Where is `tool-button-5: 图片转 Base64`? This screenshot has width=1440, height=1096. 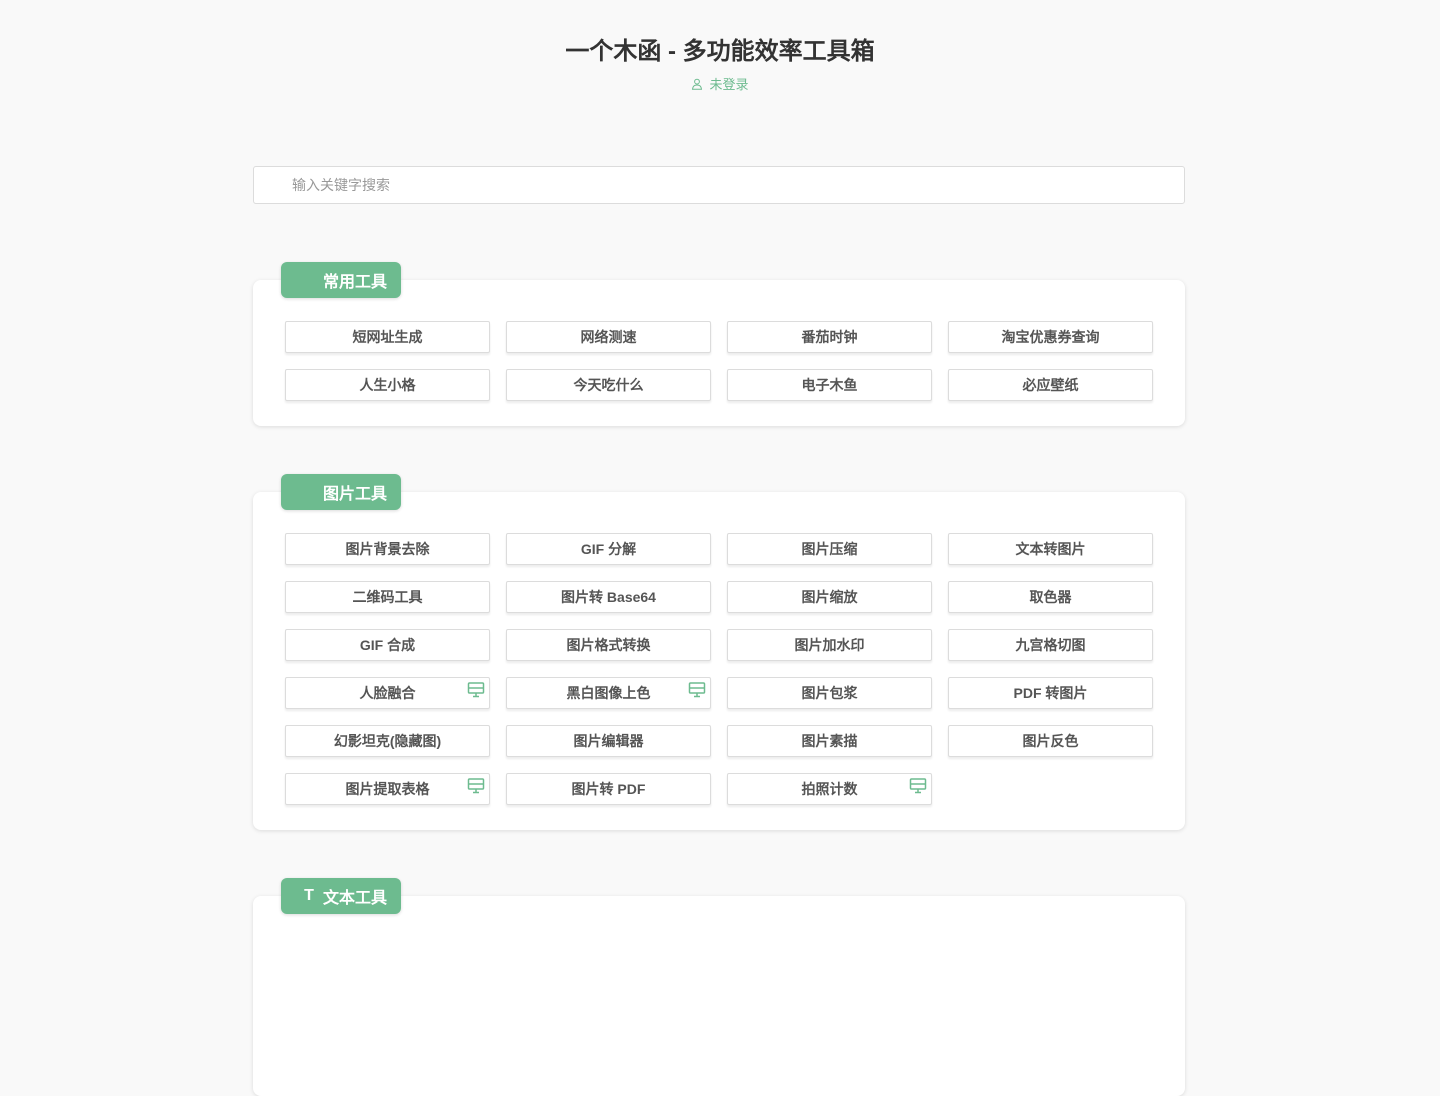 tool-button-5: 图片转 Base64 is located at coordinates (608, 597).